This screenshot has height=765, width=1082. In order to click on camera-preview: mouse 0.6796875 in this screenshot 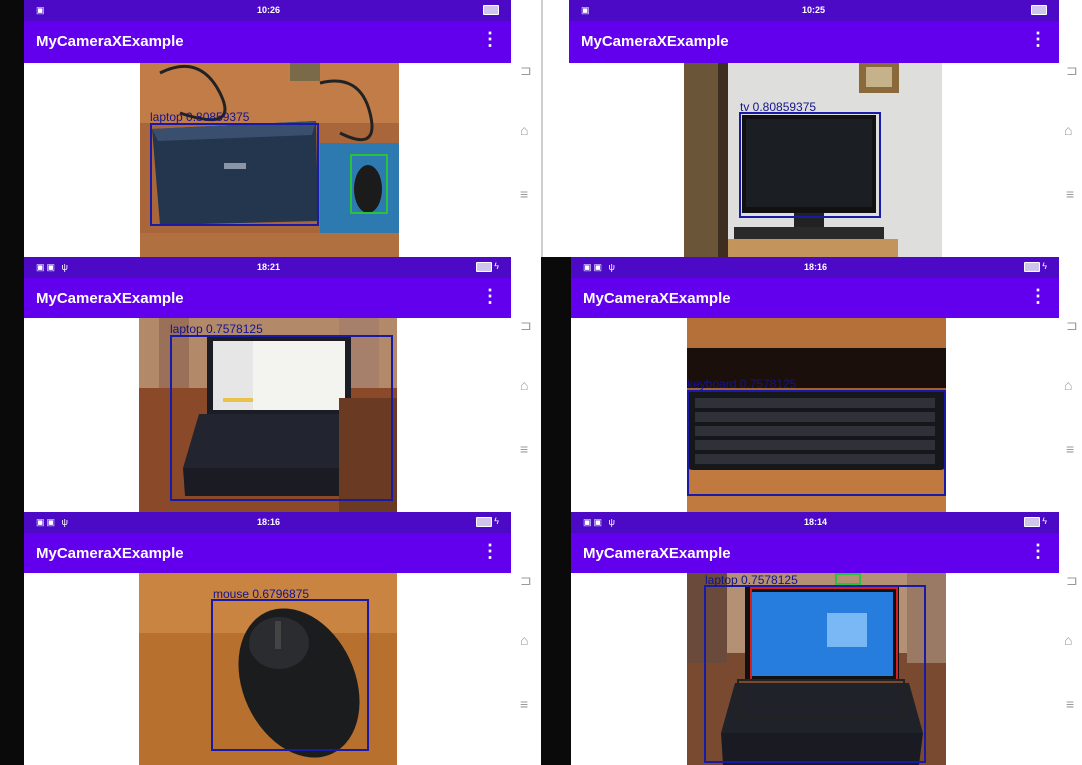, I will do `click(268, 669)`.